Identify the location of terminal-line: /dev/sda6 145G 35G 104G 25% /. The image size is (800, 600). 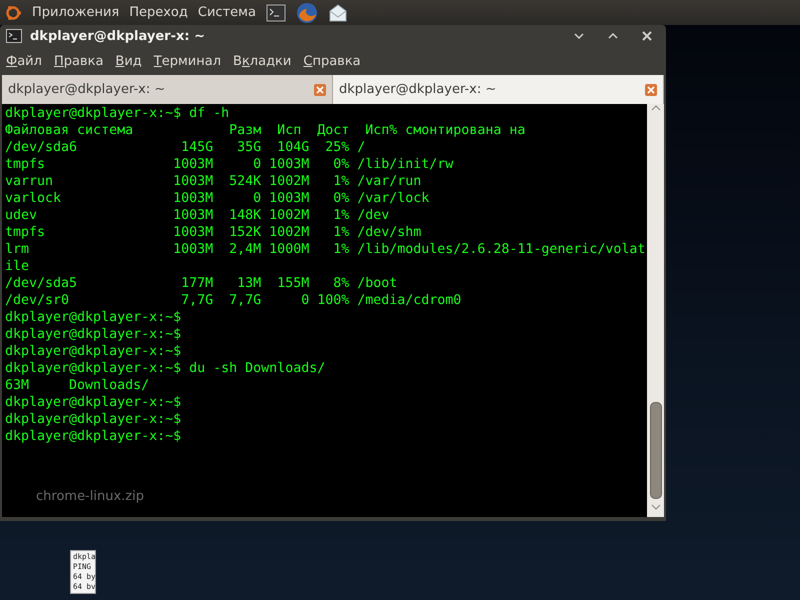
(185, 147).